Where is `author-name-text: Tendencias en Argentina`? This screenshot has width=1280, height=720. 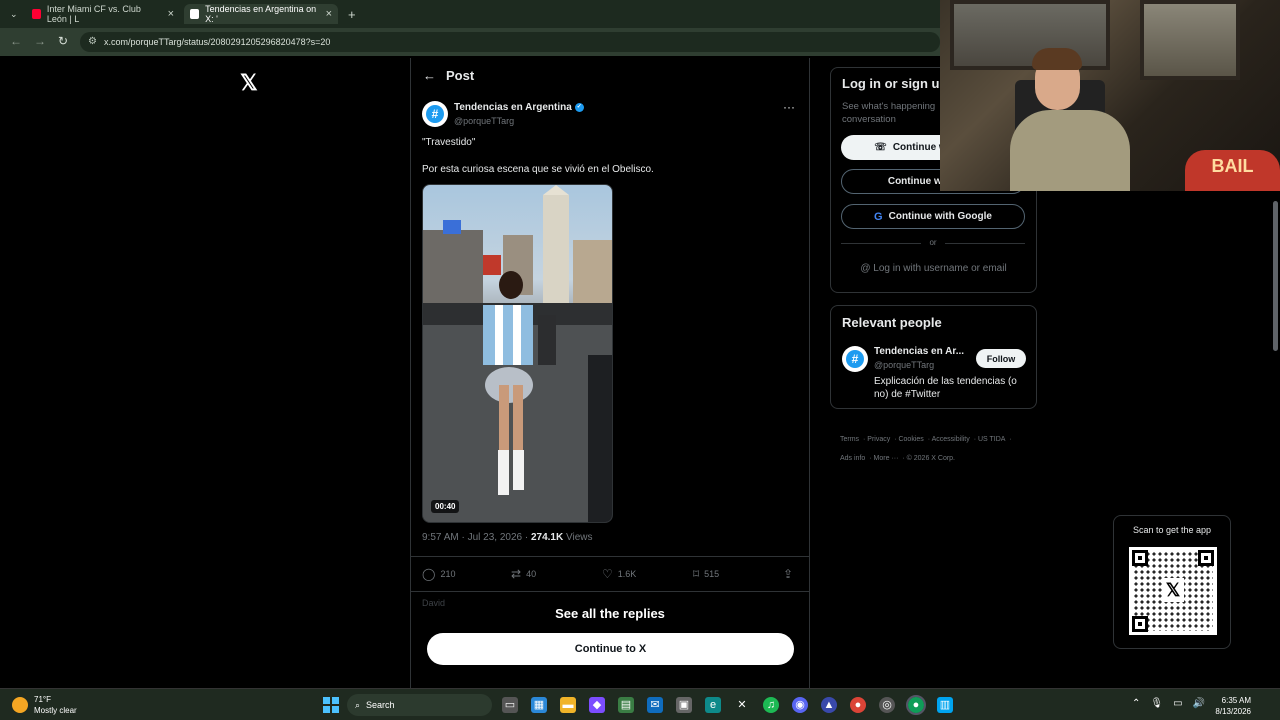
author-name-text: Tendencias en Argentina is located at coordinates (513, 107).